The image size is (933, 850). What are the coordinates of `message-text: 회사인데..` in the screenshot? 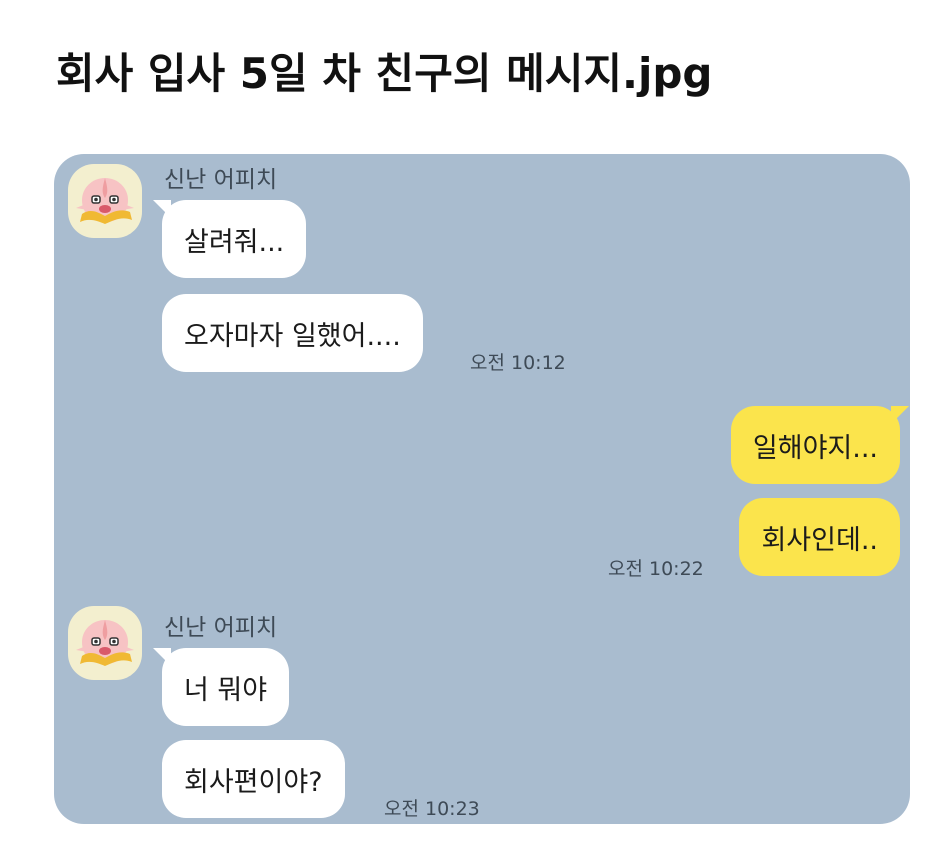 It's located at (819, 540).